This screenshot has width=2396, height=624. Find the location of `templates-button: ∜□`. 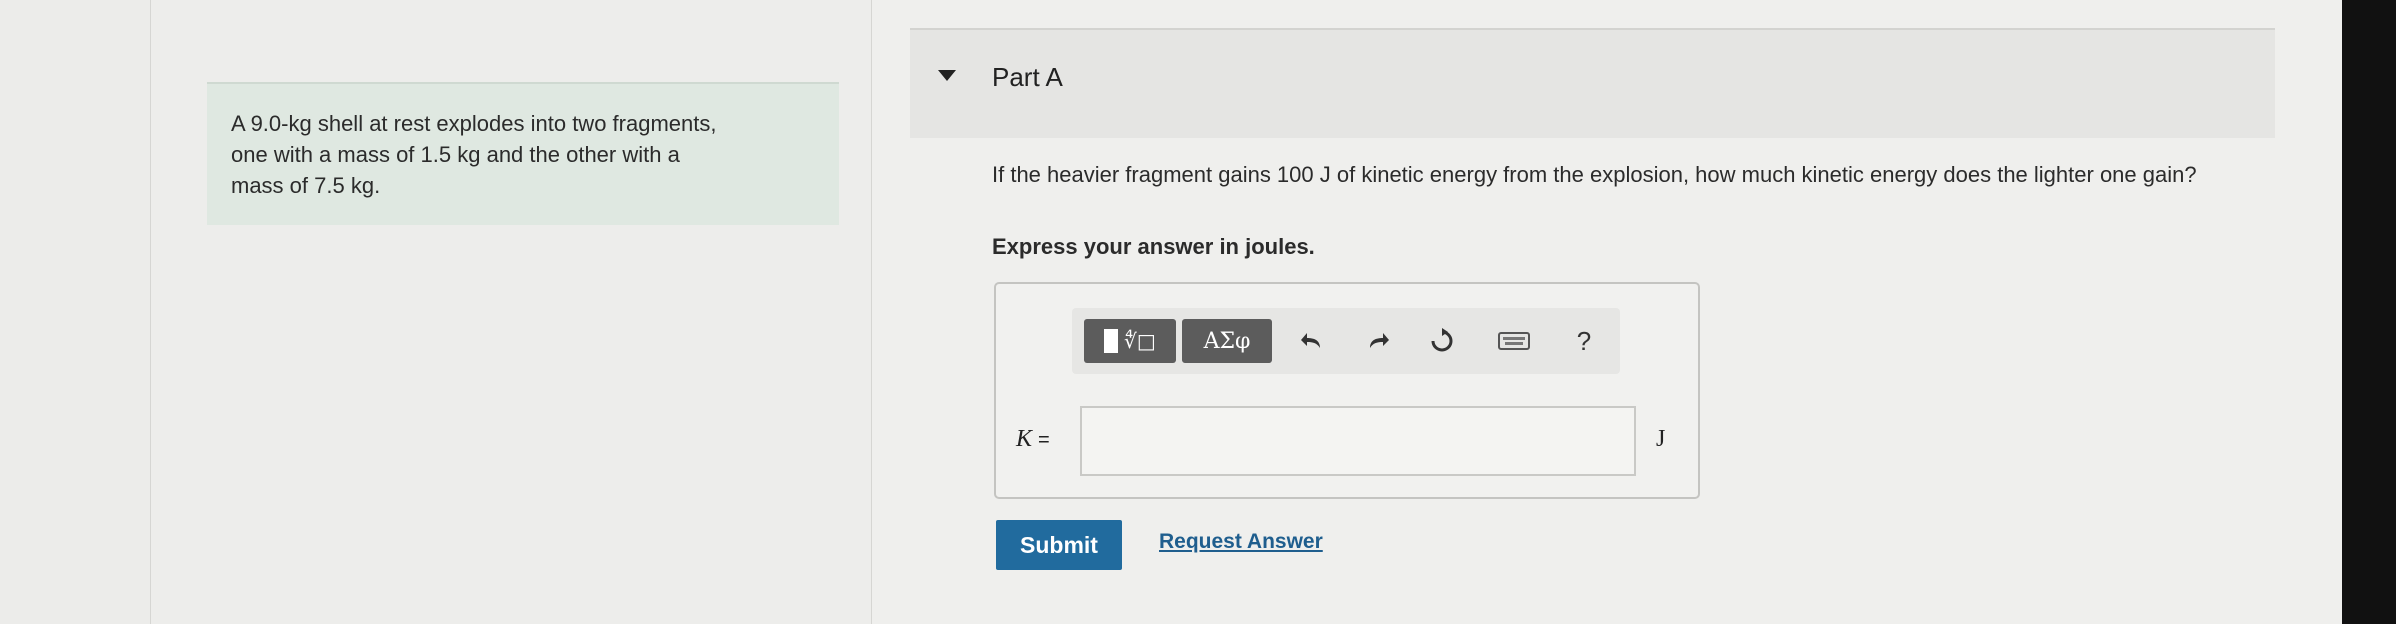

templates-button: ∜□ is located at coordinates (1130, 341).